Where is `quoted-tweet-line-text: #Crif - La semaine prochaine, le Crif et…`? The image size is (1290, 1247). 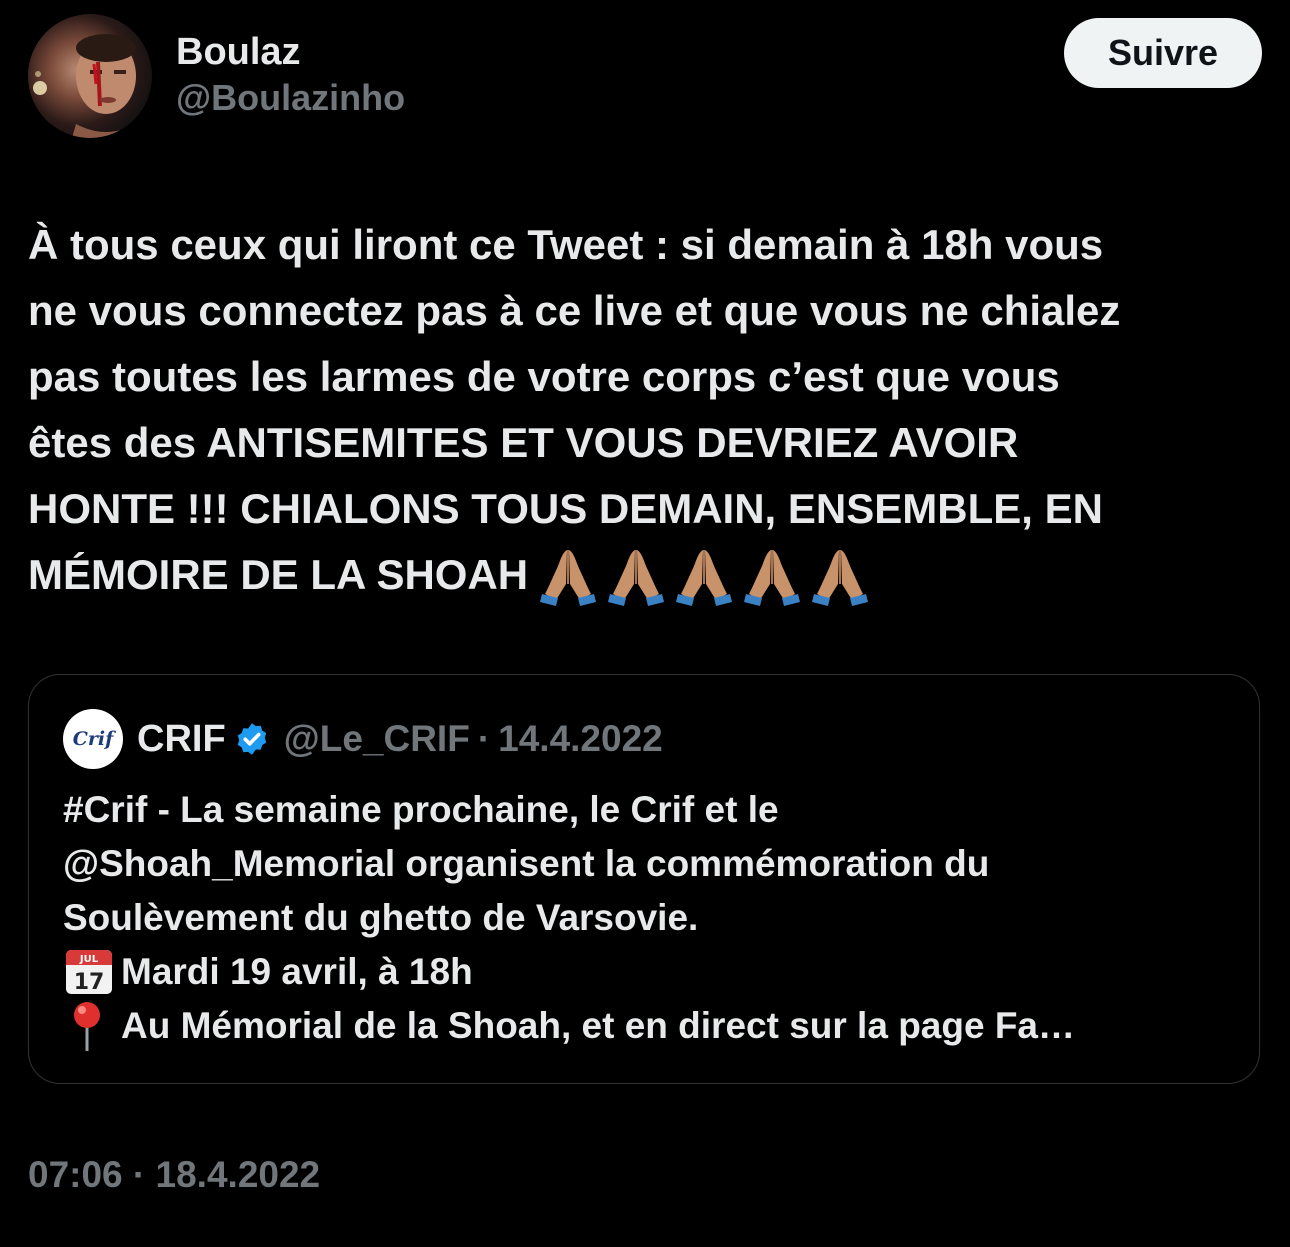 quoted-tweet-line-text: #Crif - La semaine prochaine, le Crif et… is located at coordinates (421, 809).